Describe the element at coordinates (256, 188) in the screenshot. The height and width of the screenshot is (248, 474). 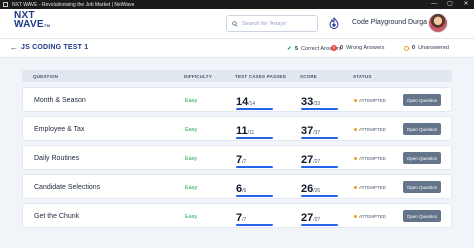
I see `test-cases-passed: 6/6` at that location.